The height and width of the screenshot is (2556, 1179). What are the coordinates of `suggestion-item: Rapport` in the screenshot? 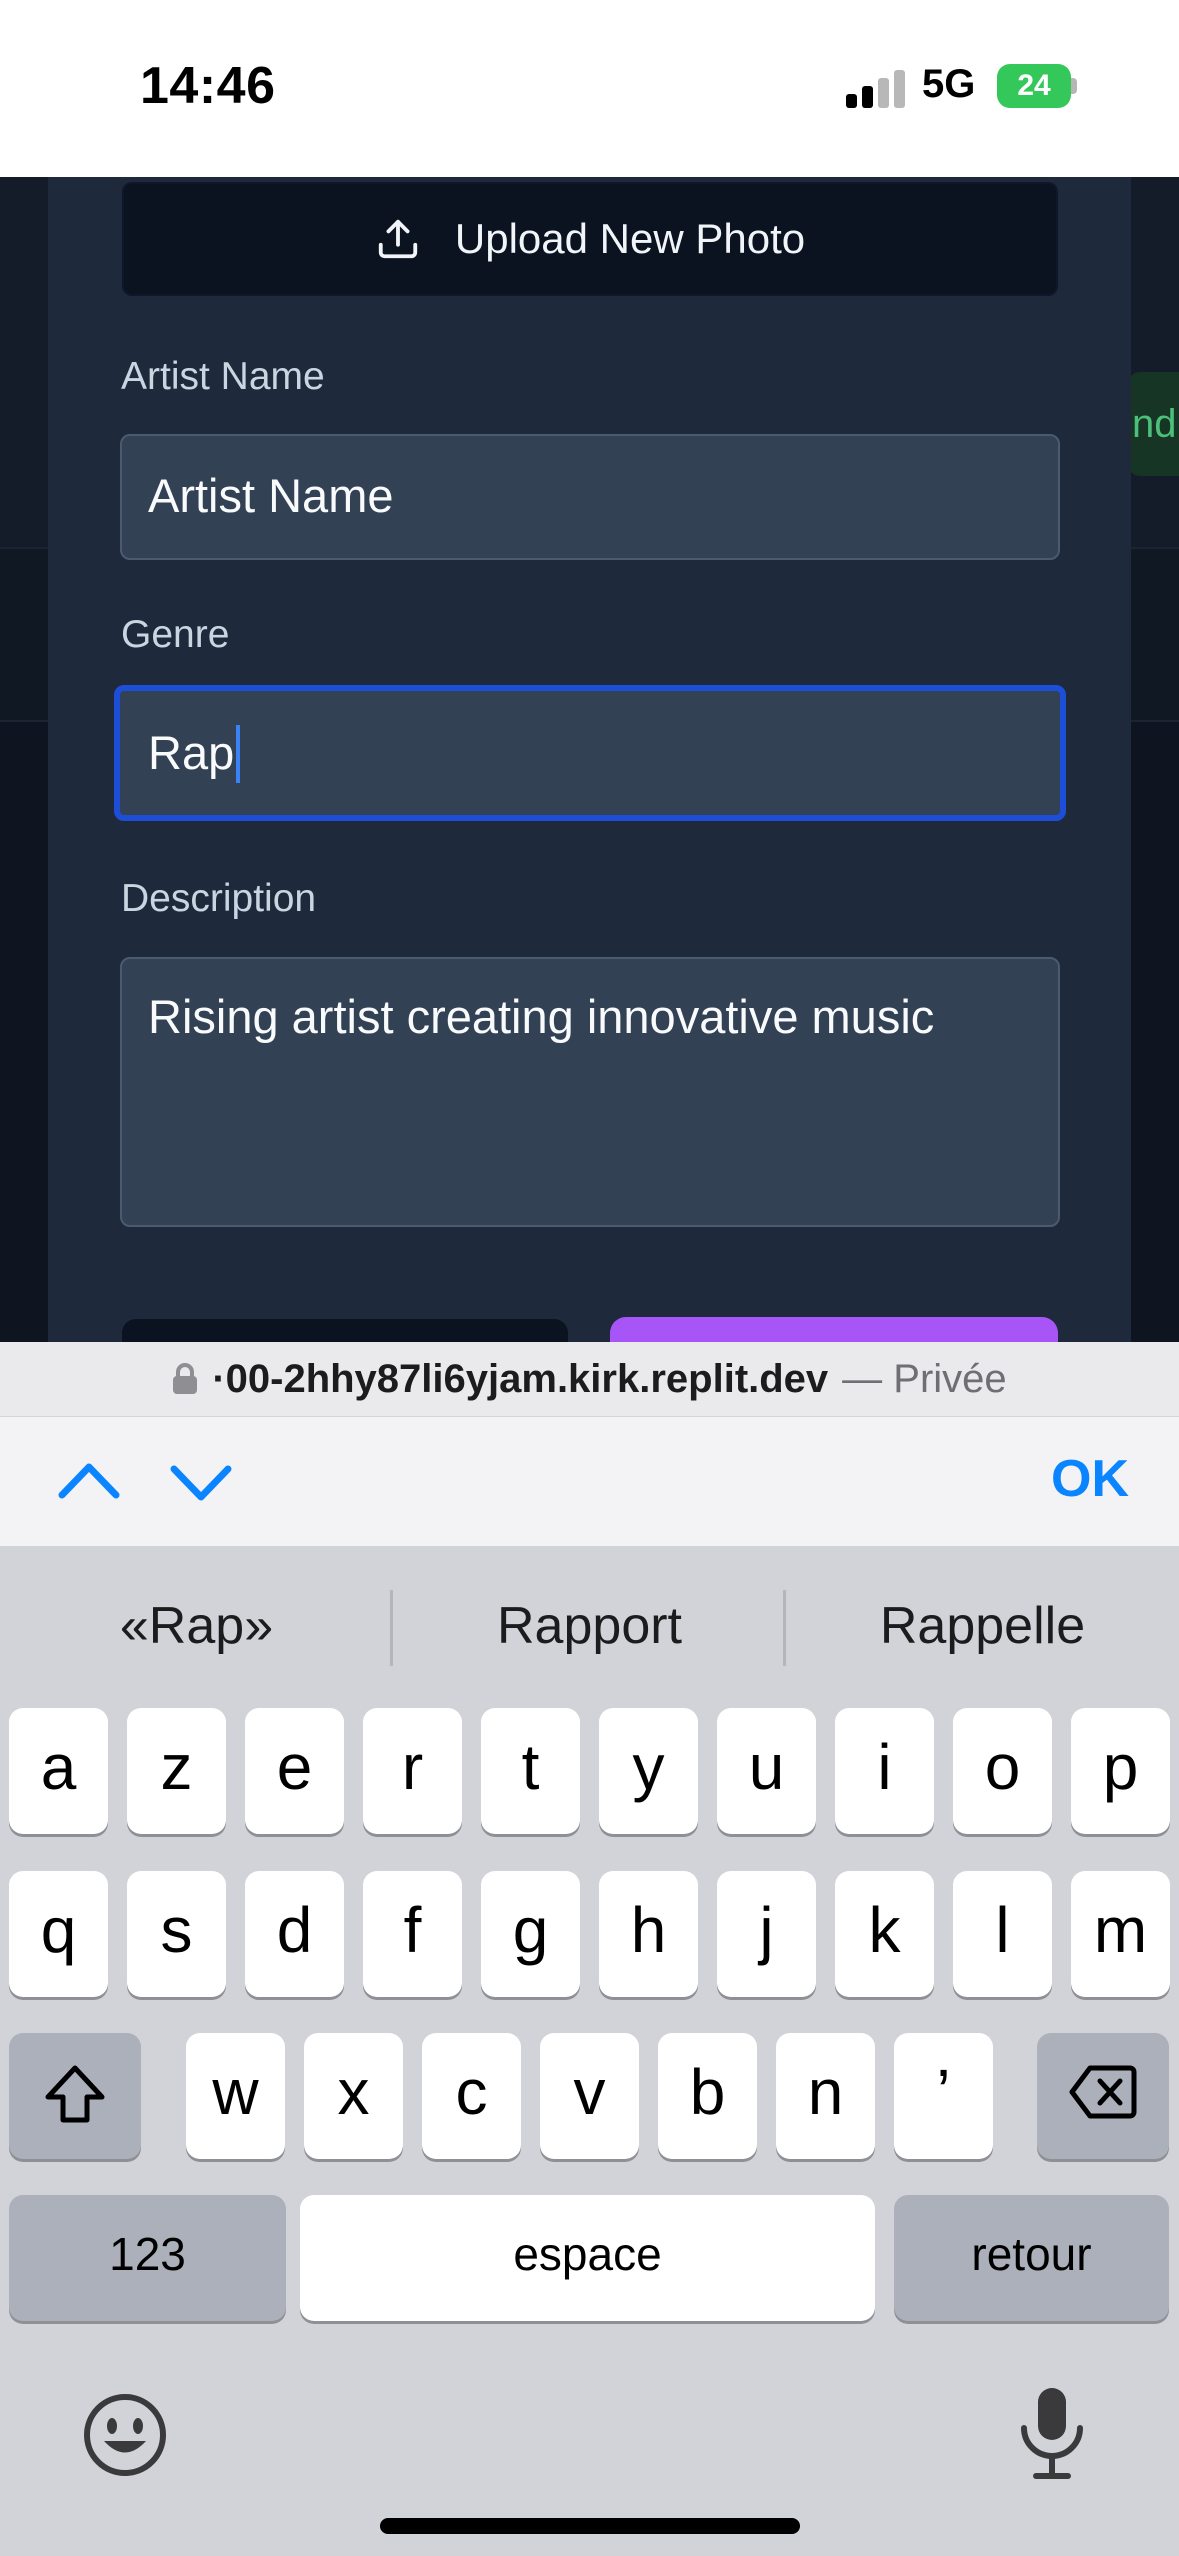 It's located at (589, 1626).